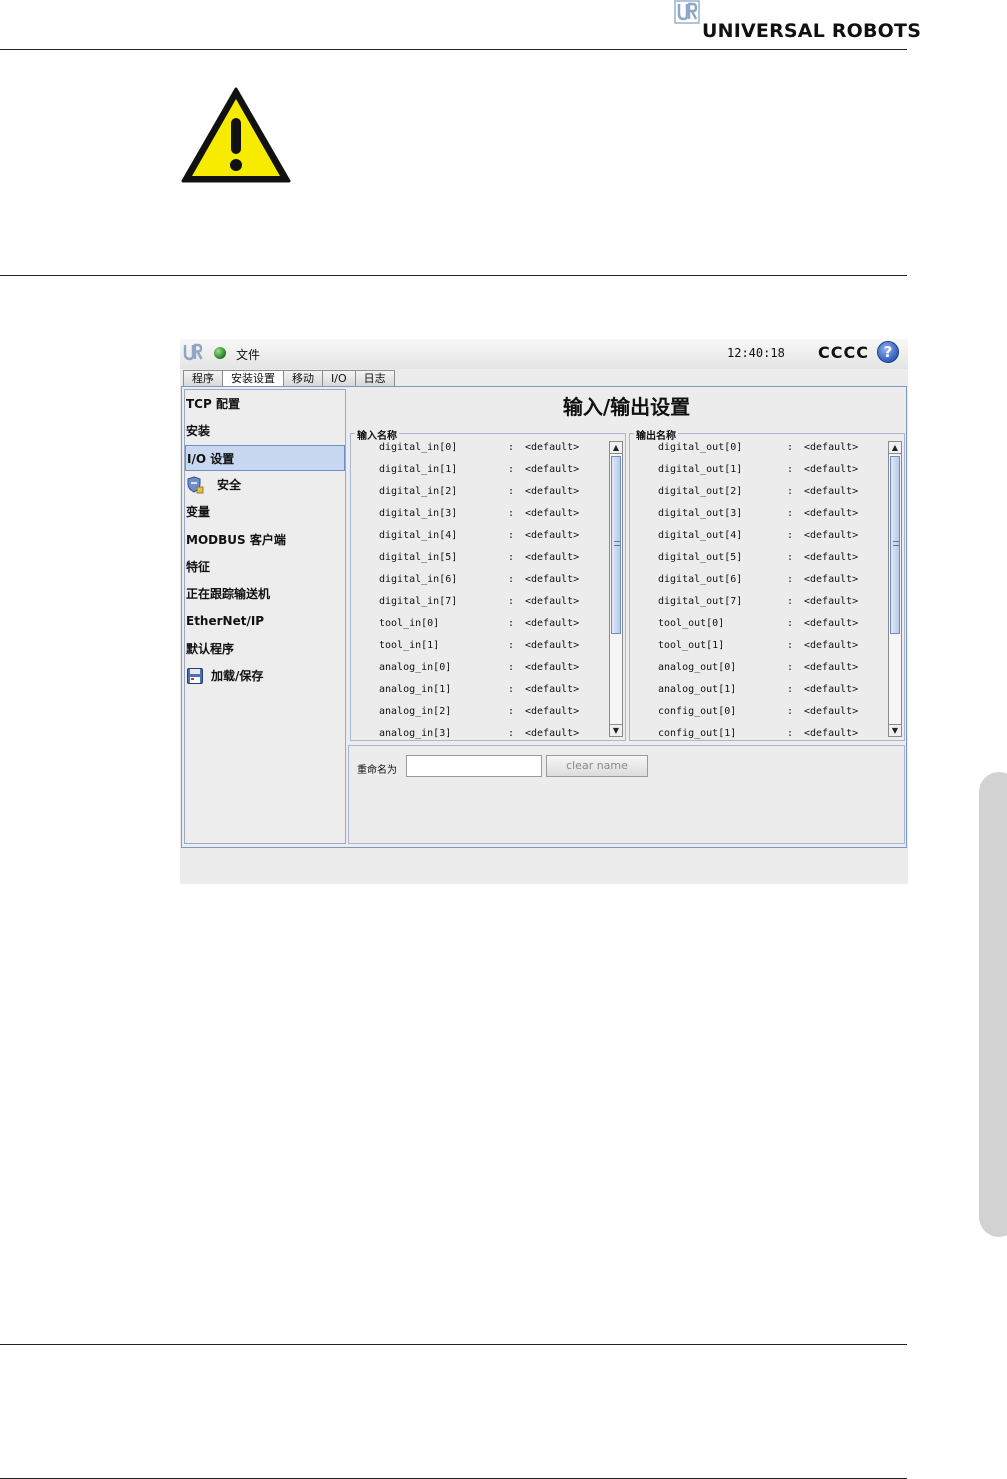  I want to click on menu-item-features: 特征, so click(265, 567).